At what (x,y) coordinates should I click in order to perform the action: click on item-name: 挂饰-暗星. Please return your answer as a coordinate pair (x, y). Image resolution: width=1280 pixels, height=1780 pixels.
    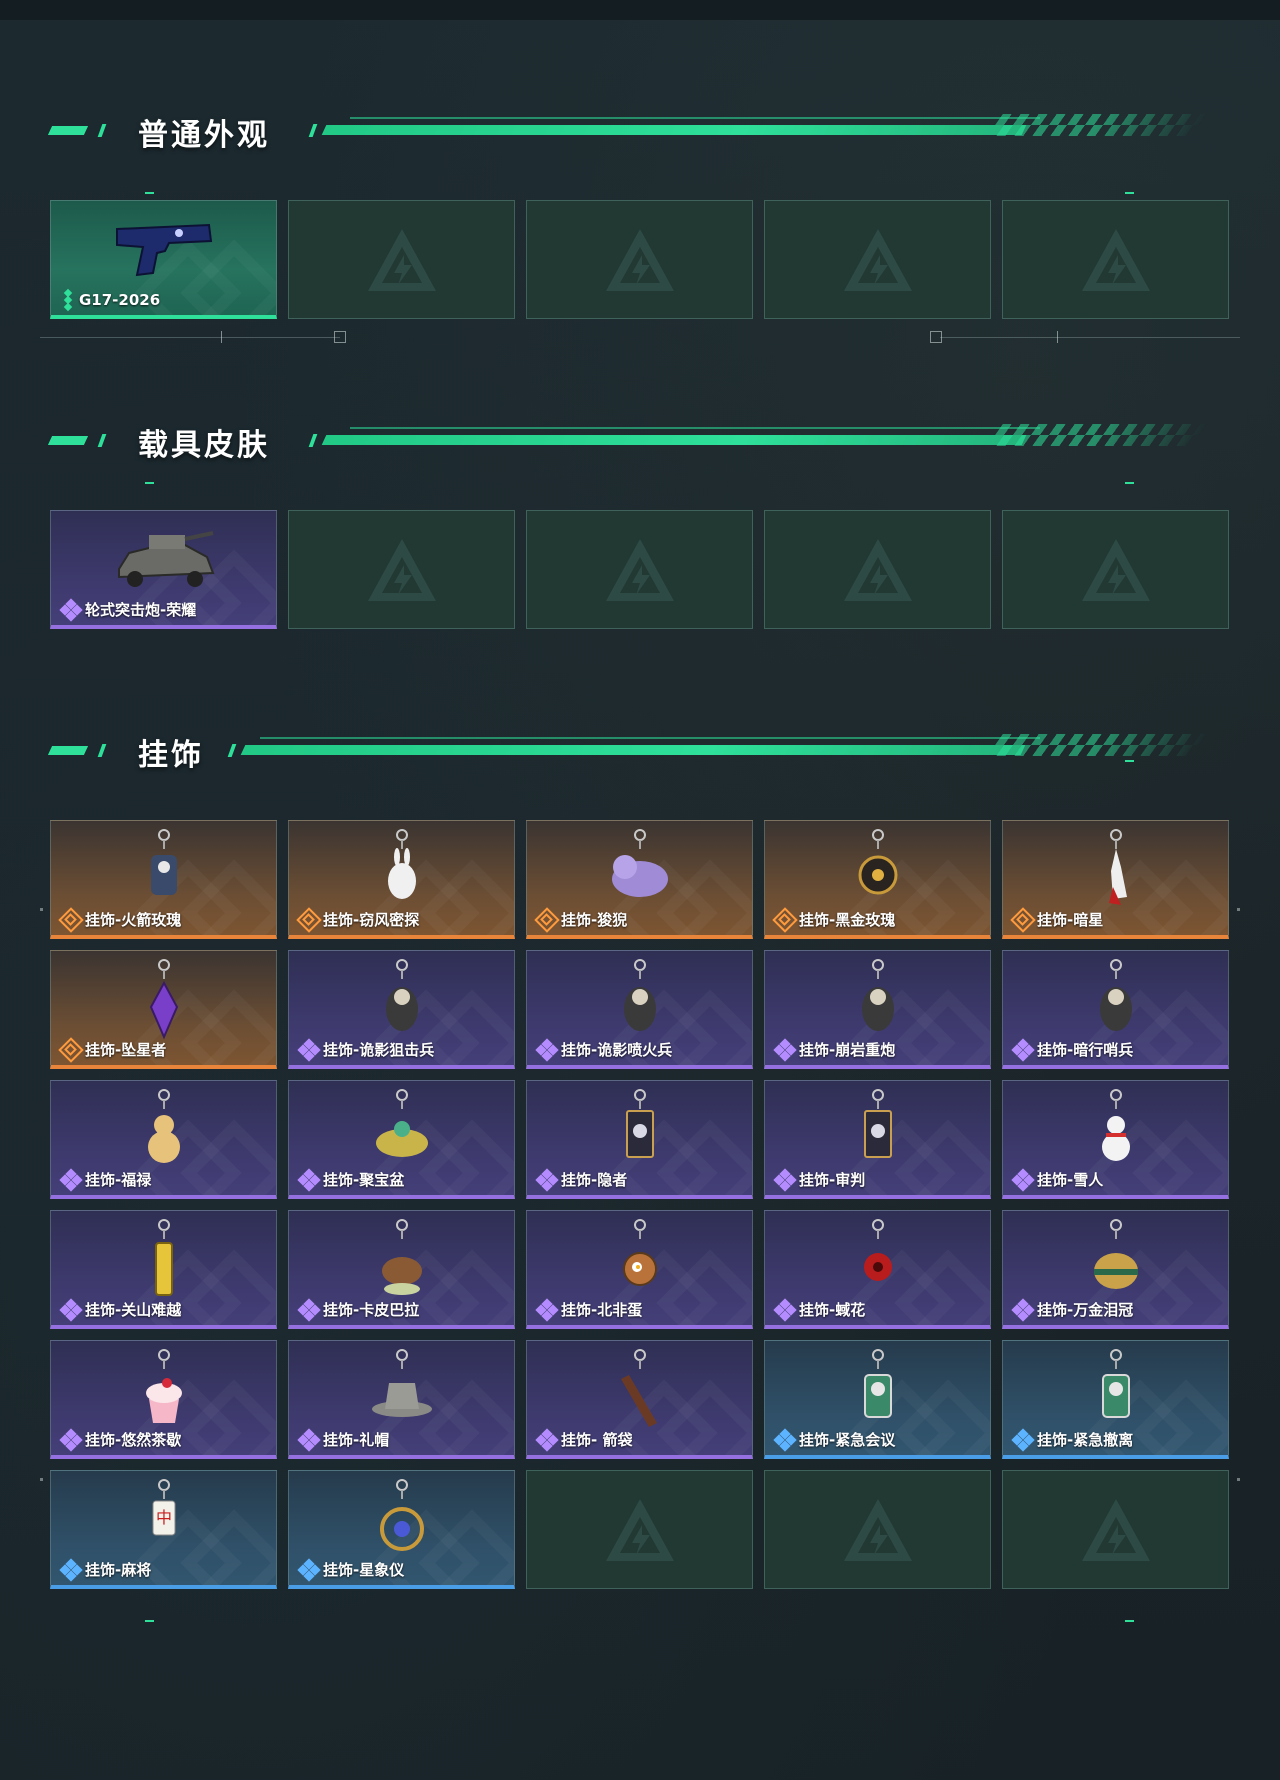
    Looking at the image, I should click on (1070, 920).